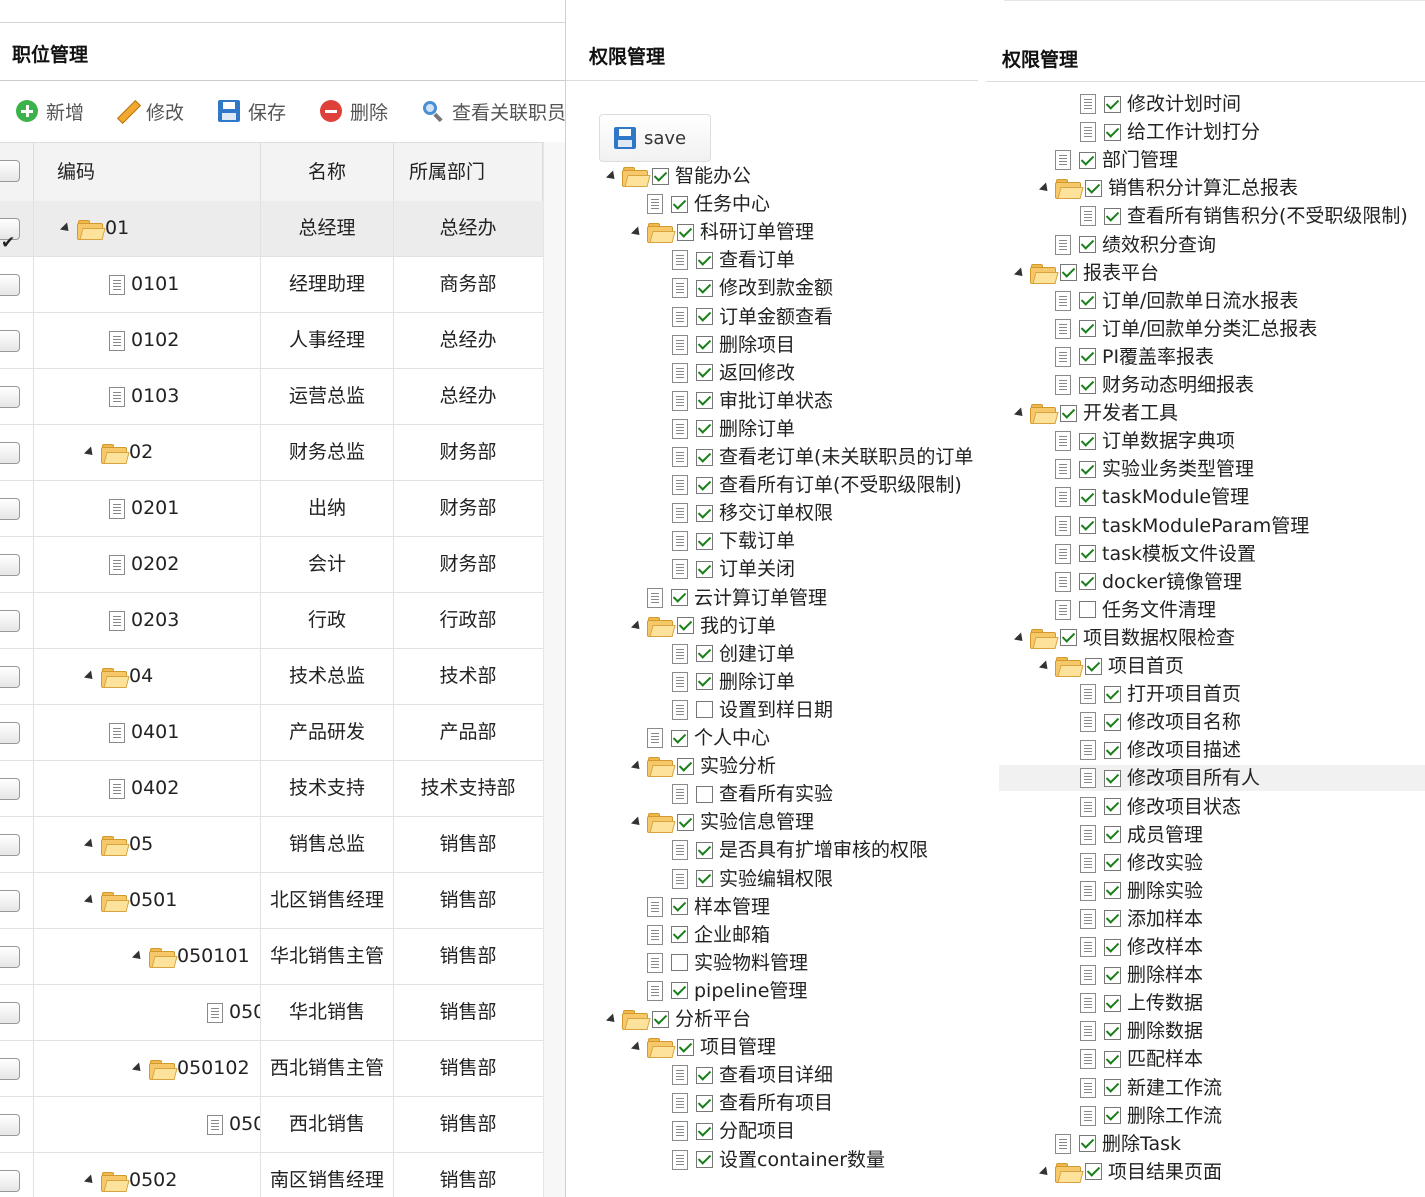 The image size is (1425, 1197). I want to click on tree-node: 订单/回款单分类汇总报表, so click(1178, 329).